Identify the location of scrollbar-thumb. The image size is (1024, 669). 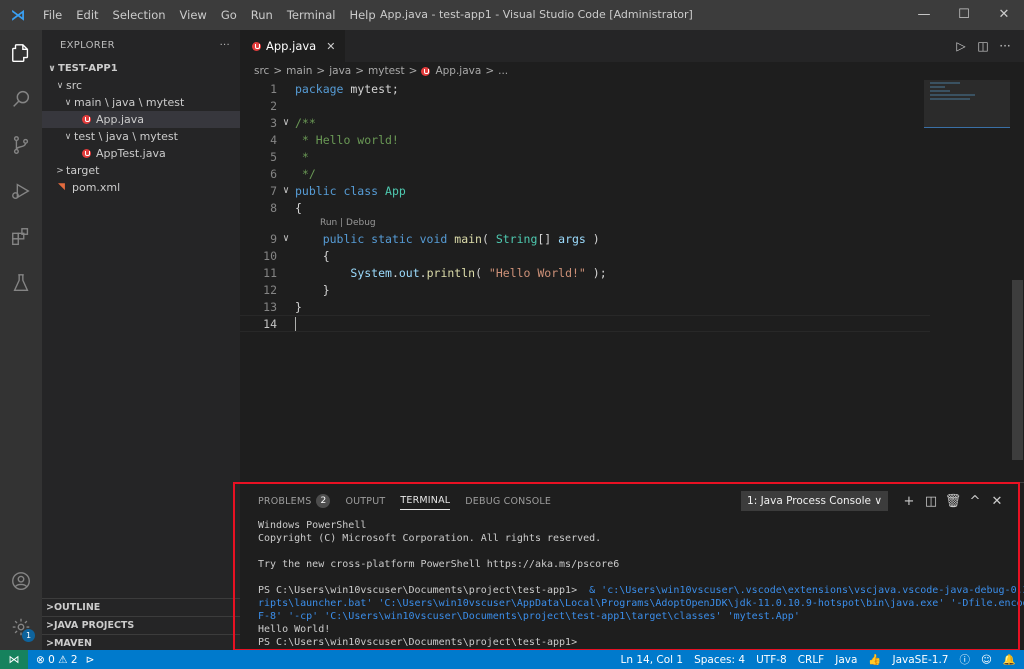
(1017, 370).